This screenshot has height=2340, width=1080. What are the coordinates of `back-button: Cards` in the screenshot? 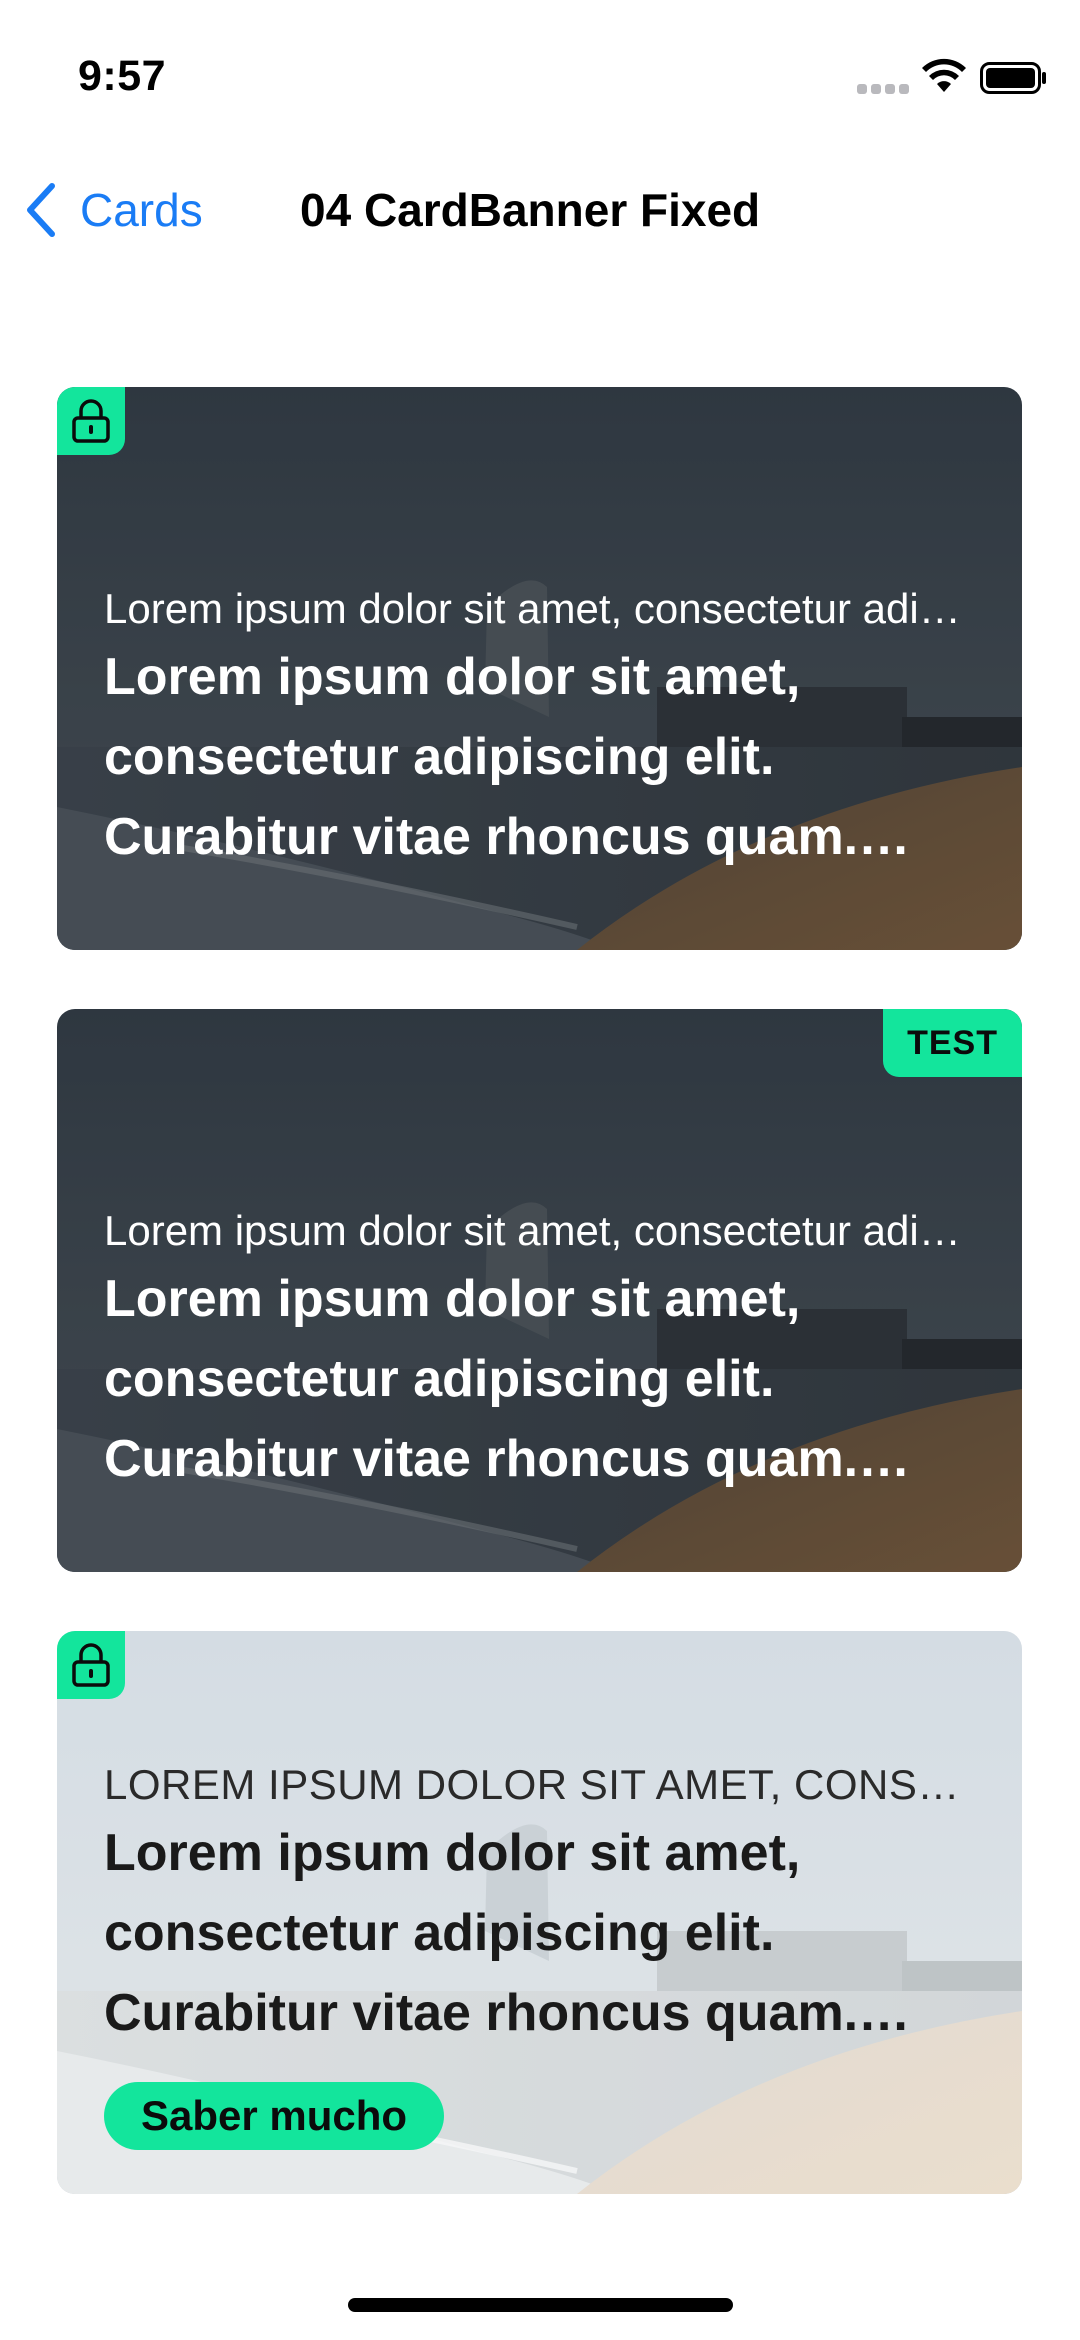 It's located at (112, 210).